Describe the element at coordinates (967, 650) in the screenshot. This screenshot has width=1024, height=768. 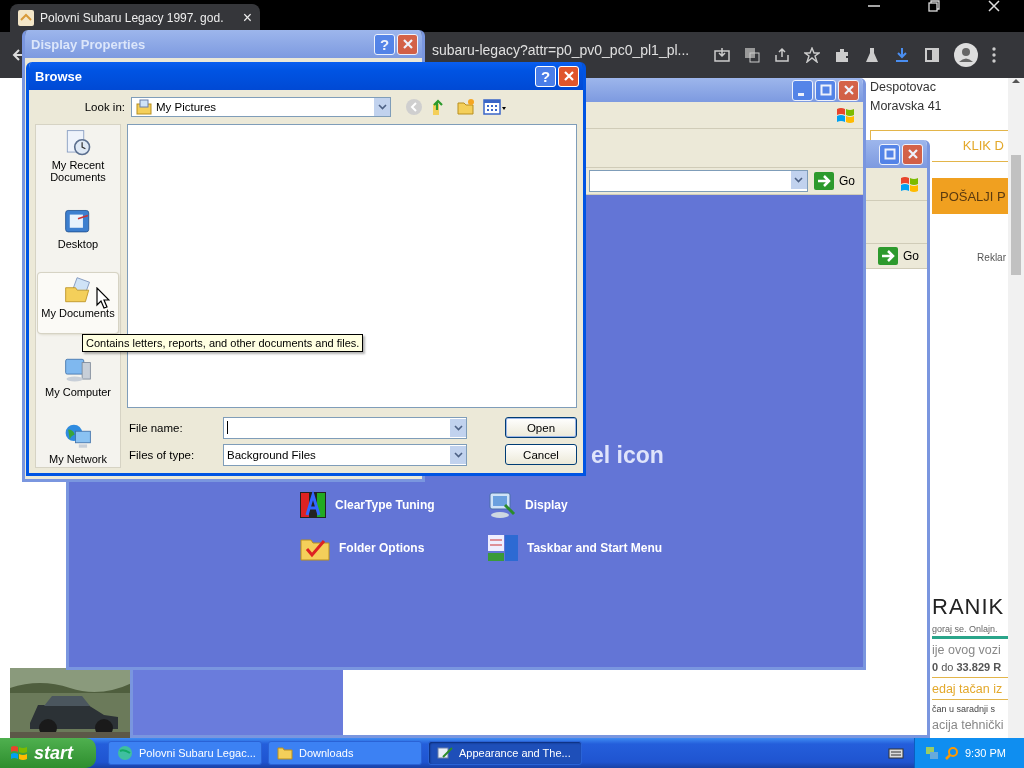
I see `page-text: ije ovog vozi` at that location.